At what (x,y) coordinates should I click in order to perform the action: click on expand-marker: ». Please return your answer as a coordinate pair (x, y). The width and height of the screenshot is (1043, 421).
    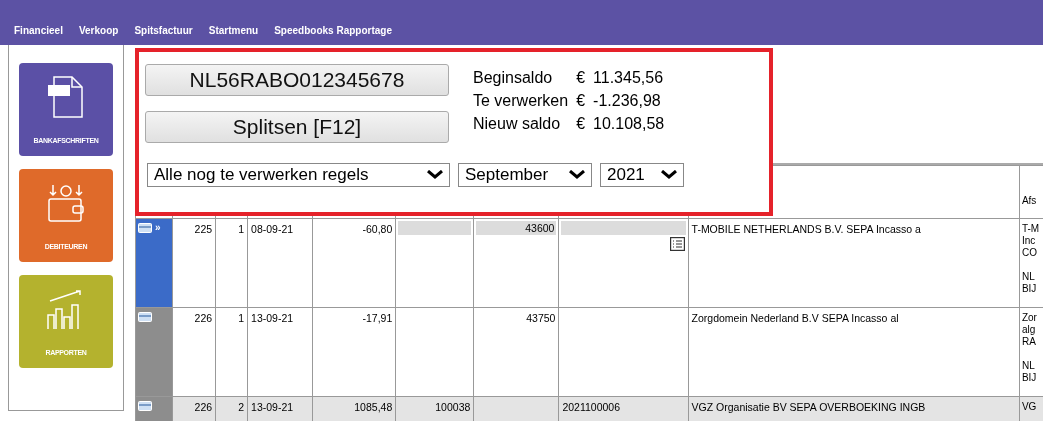
    Looking at the image, I should click on (158, 228).